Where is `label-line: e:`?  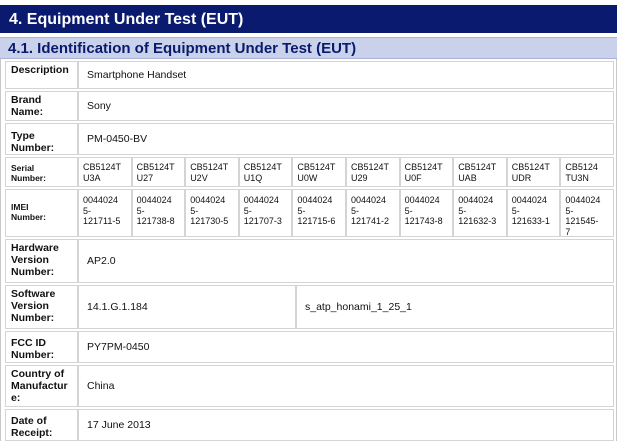
label-line: e: is located at coordinates (16, 398).